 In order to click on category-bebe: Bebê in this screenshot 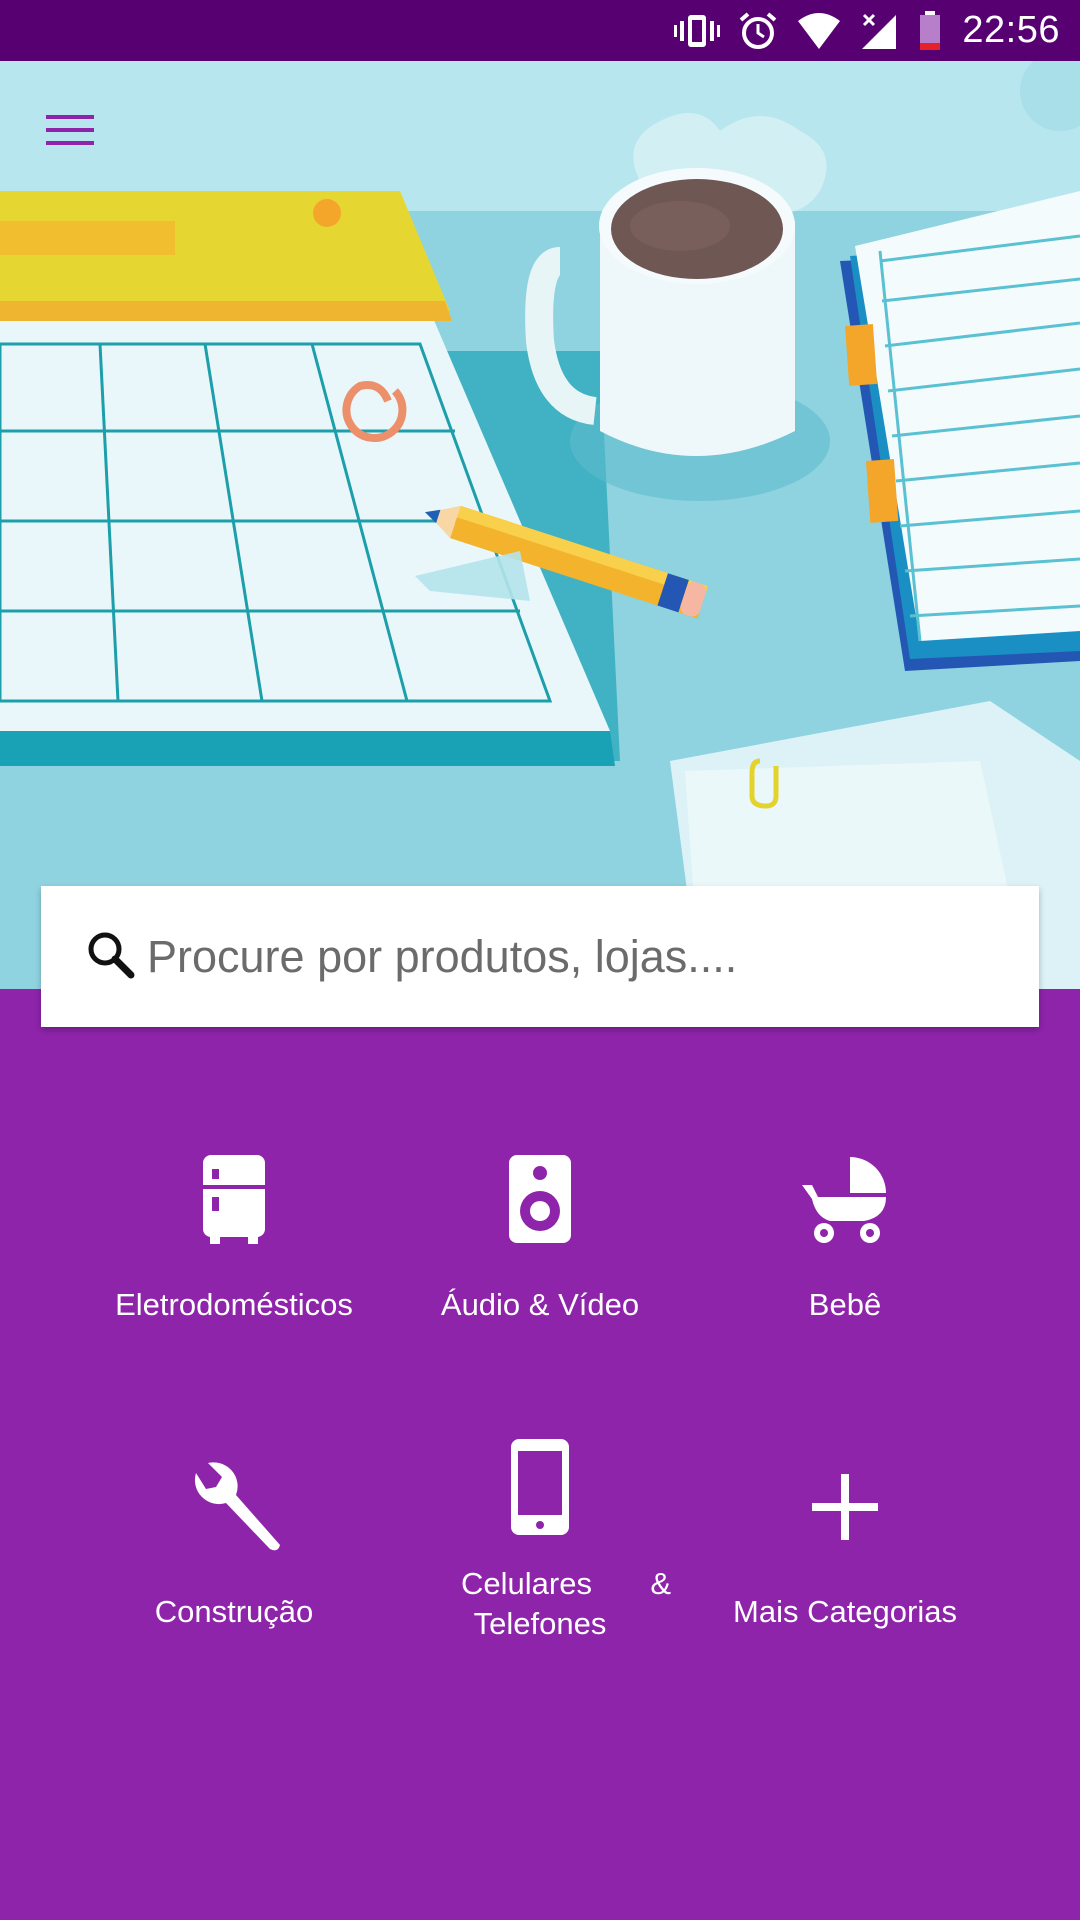, I will do `click(845, 1235)`.